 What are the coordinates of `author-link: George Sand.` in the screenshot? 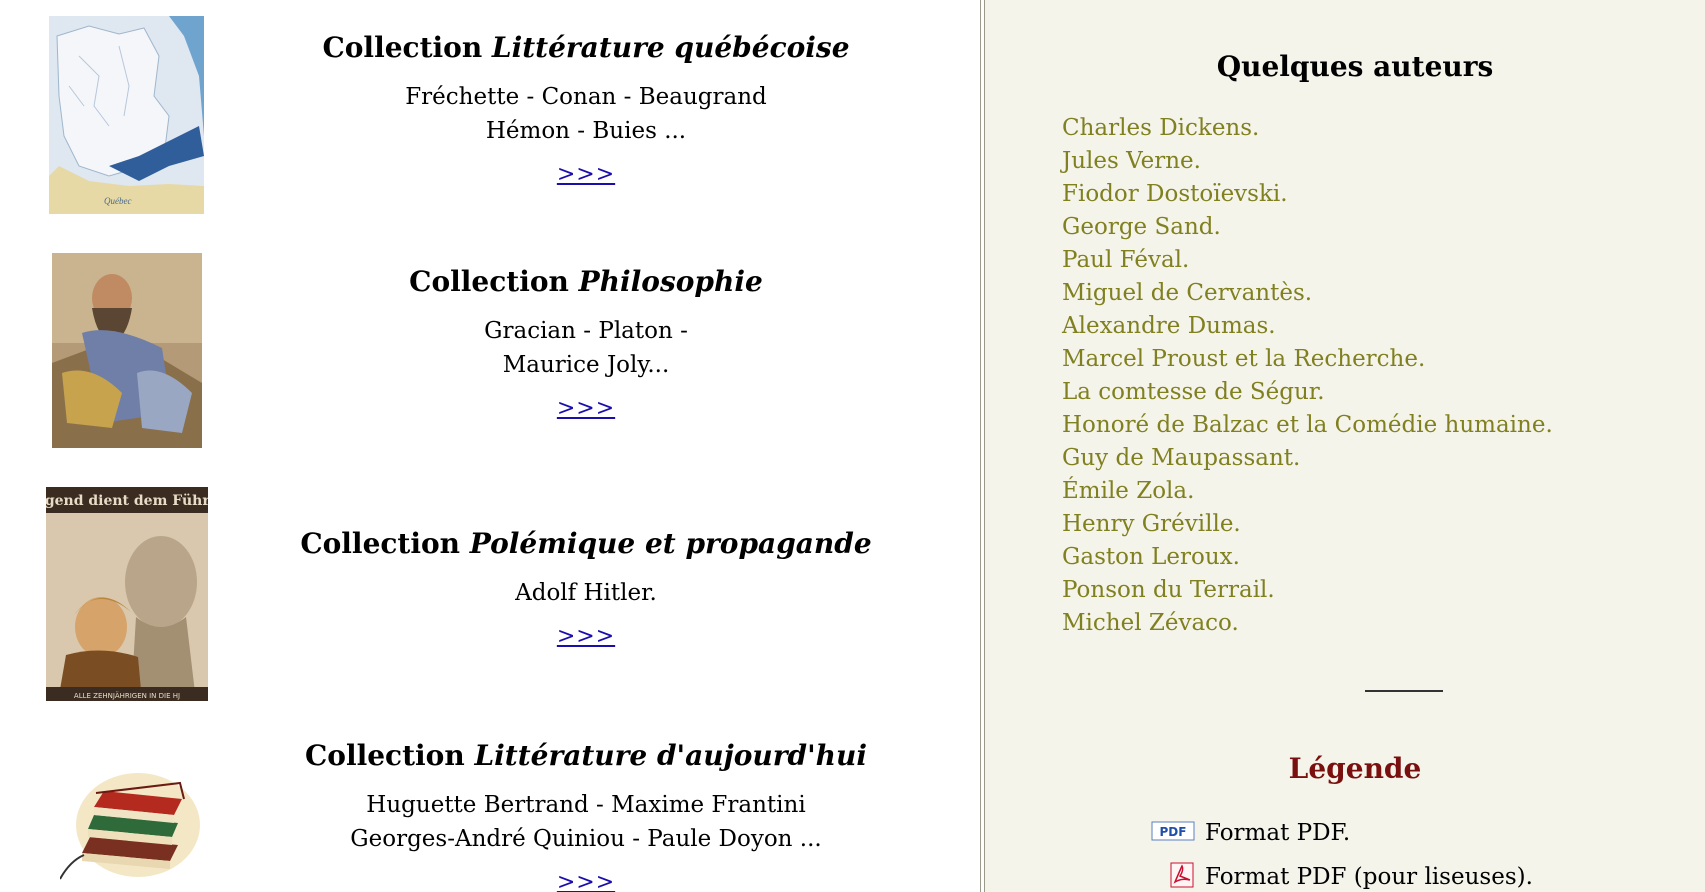 It's located at (1307, 227).